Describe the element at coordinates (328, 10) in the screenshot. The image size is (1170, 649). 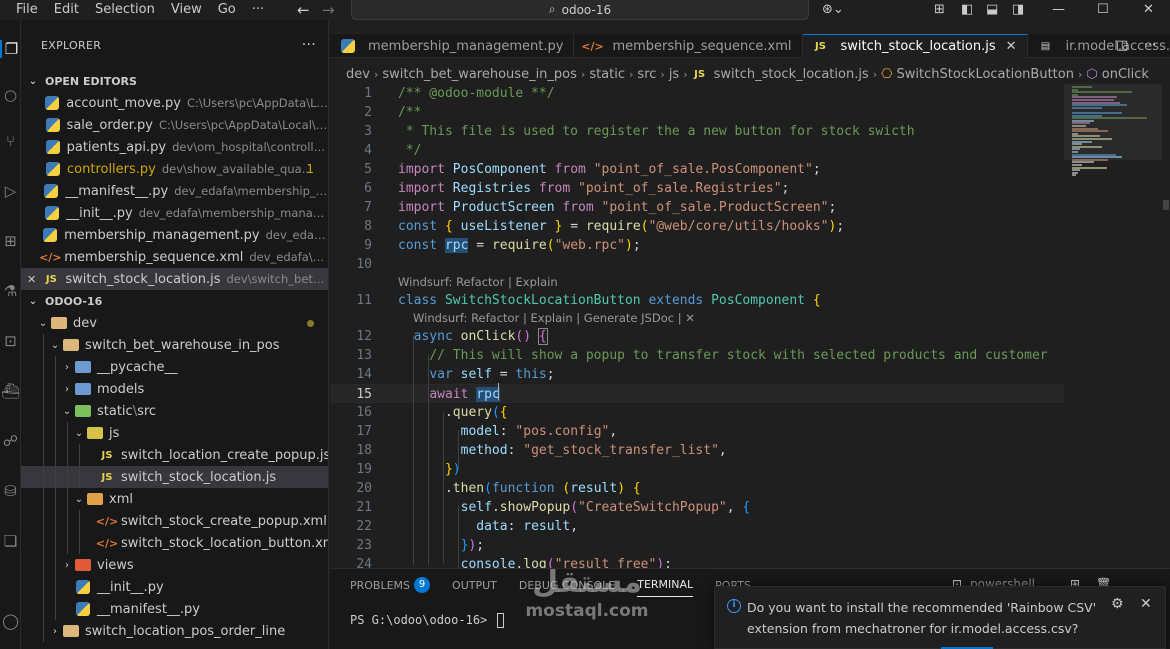
I see `forward-arrow-icon: →` at that location.